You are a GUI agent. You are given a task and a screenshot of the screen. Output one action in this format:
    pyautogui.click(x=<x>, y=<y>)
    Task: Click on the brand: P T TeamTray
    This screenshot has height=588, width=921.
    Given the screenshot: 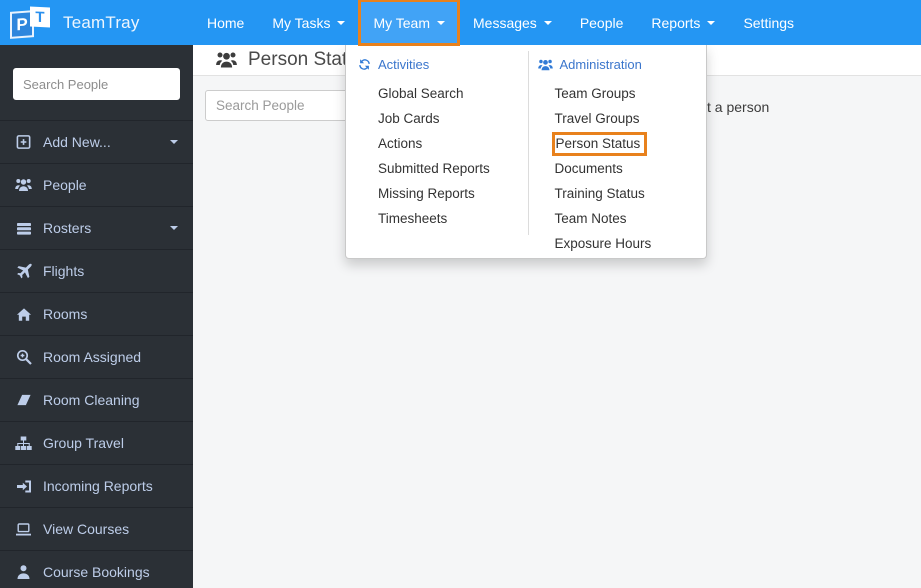 What is the action you would take?
    pyautogui.click(x=75, y=23)
    